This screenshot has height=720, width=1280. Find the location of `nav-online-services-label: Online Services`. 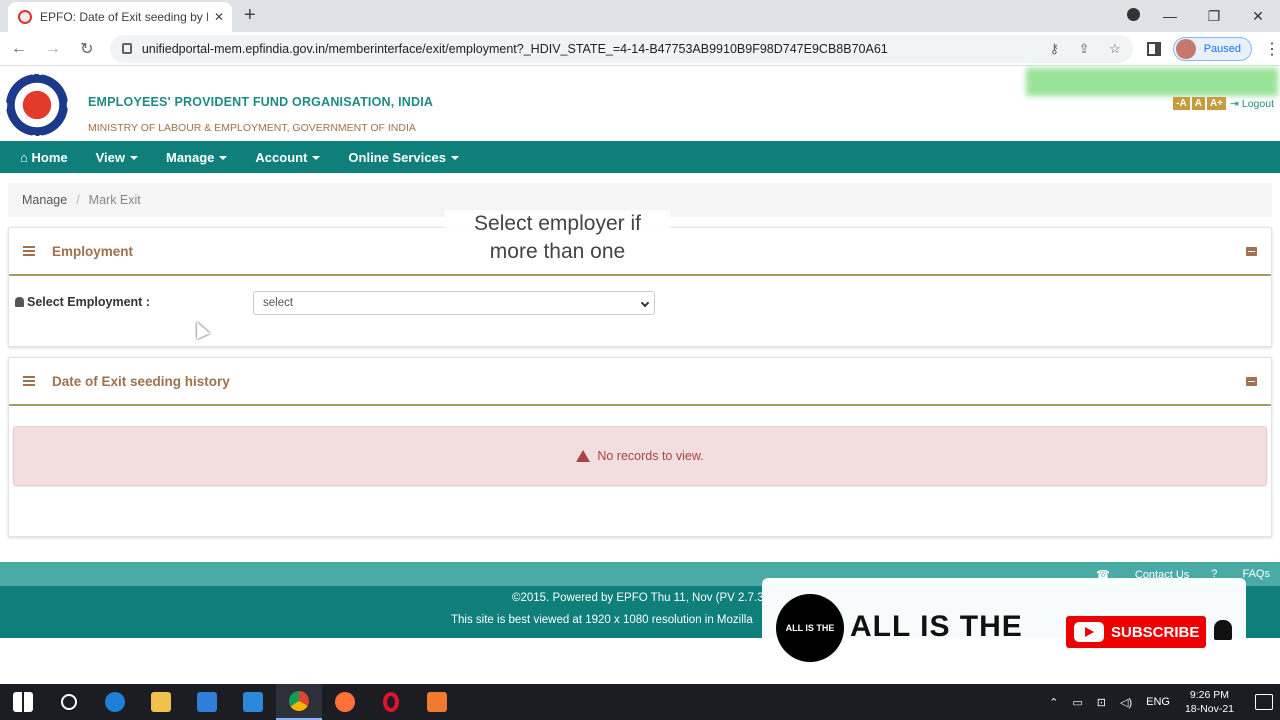

nav-online-services-label: Online Services is located at coordinates (397, 157).